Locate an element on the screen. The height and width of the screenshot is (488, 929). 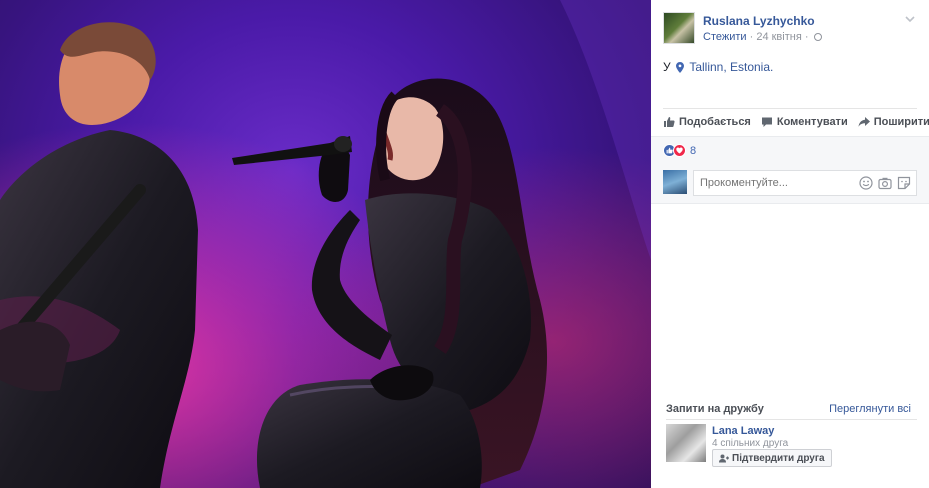
mutual-friends: 4 спільних друга is located at coordinates (750, 443).